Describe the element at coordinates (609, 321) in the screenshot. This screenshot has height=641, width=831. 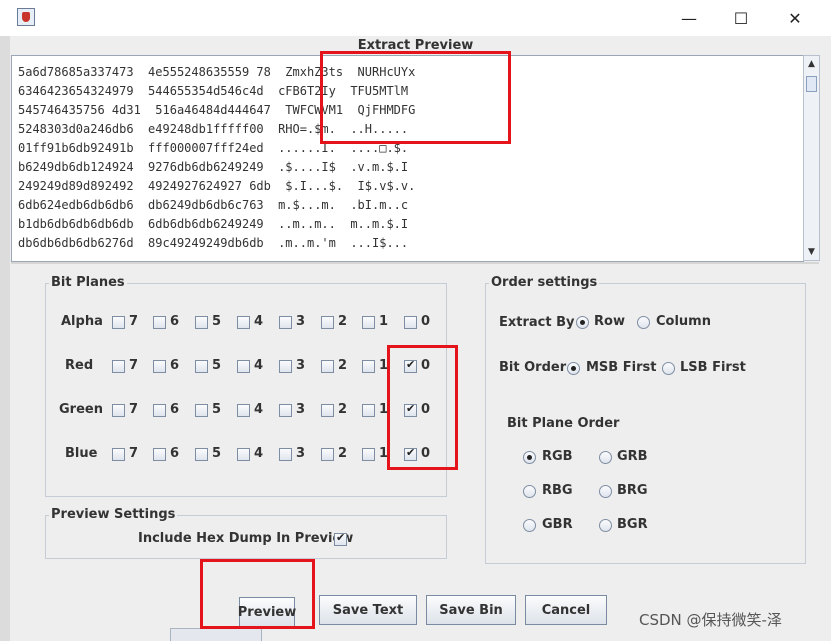
I see `extract-row-label: Row` at that location.